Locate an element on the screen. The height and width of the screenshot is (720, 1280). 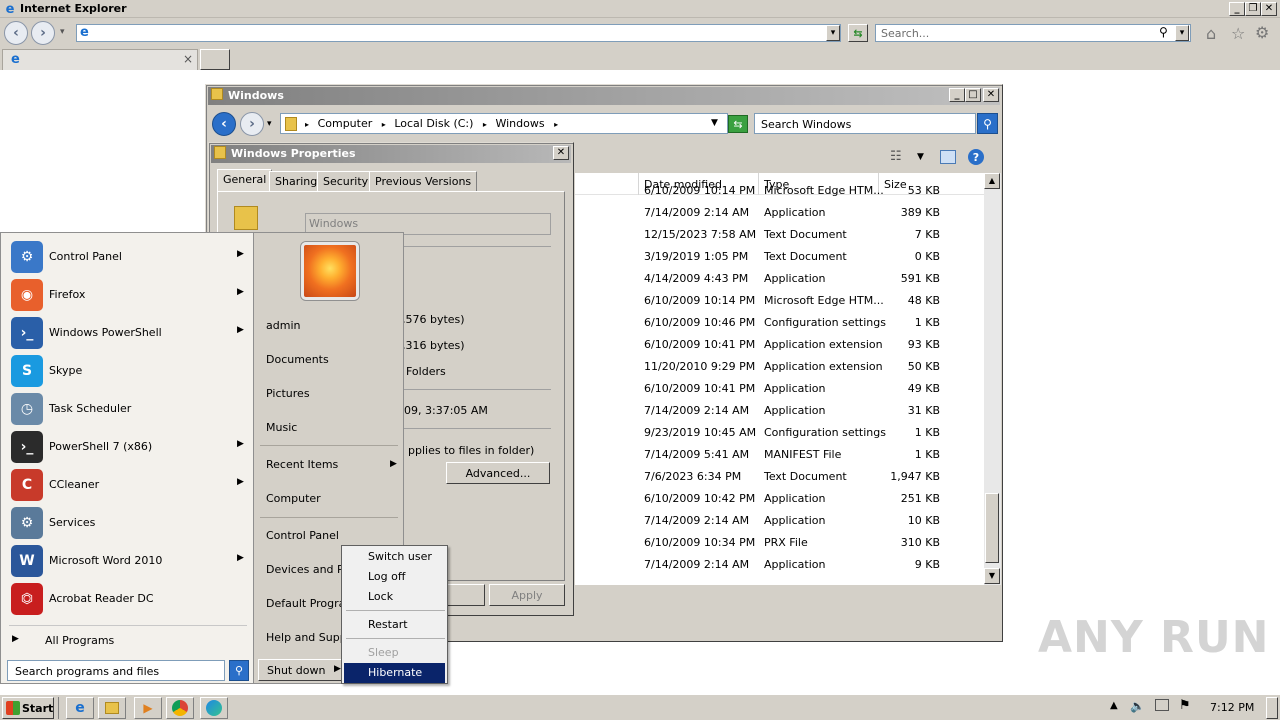
address-bar: e ▾ is located at coordinates (458, 33).